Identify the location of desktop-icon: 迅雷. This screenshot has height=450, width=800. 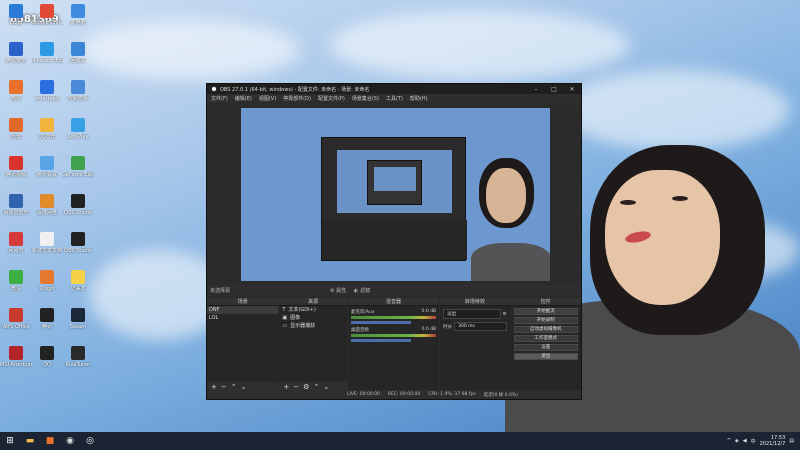
(16, 129).